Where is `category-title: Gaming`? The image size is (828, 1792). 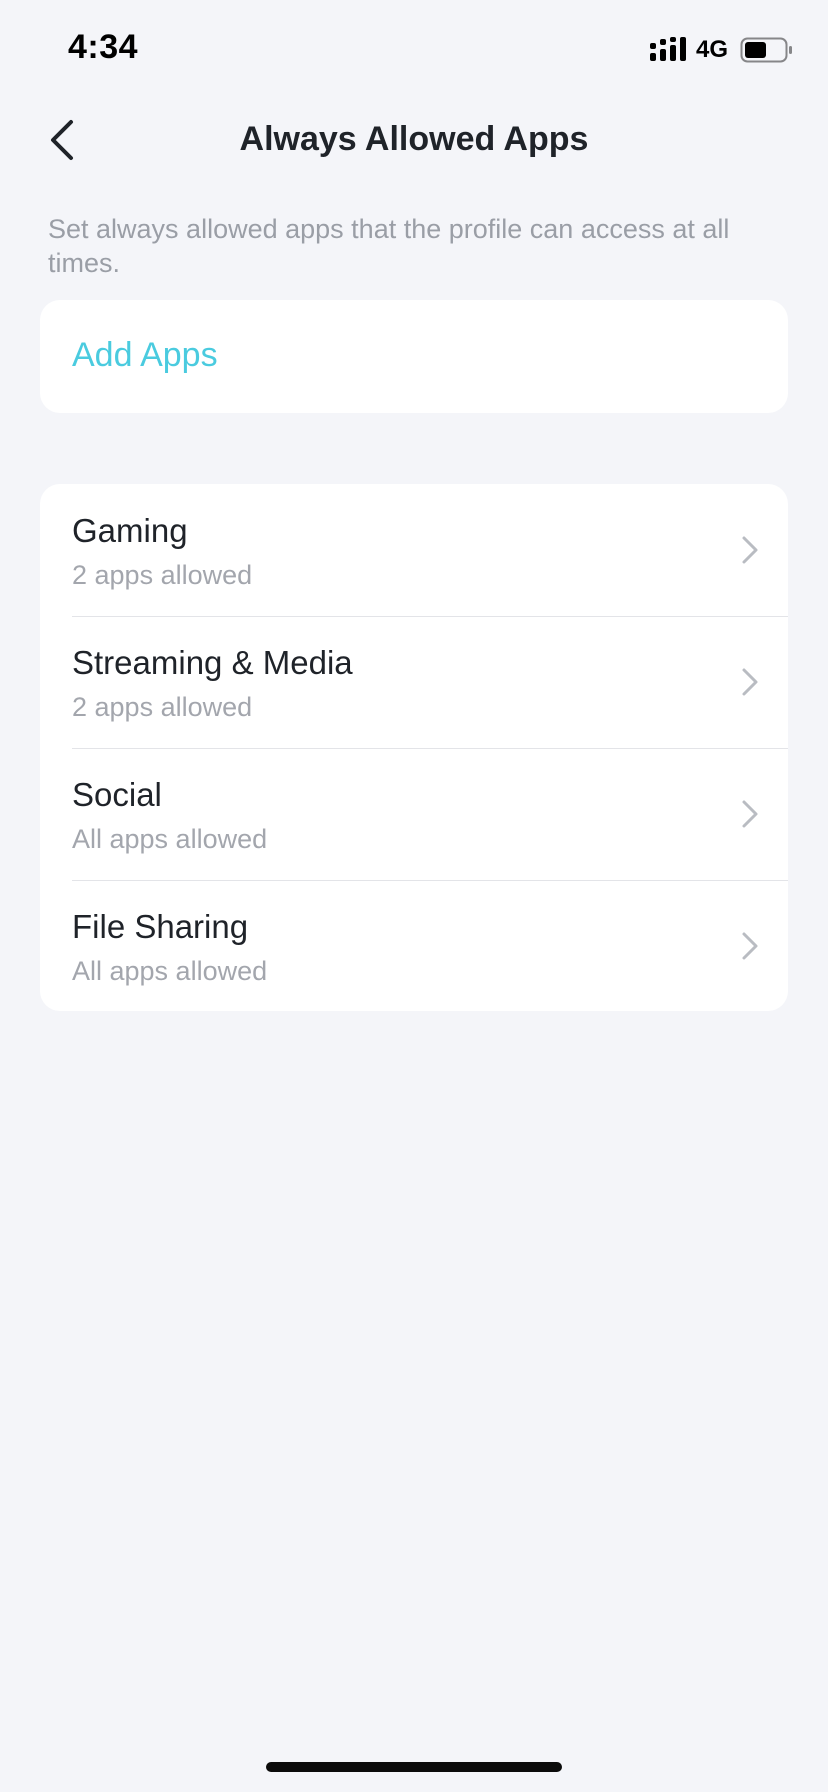
category-title: Gaming is located at coordinates (130, 530).